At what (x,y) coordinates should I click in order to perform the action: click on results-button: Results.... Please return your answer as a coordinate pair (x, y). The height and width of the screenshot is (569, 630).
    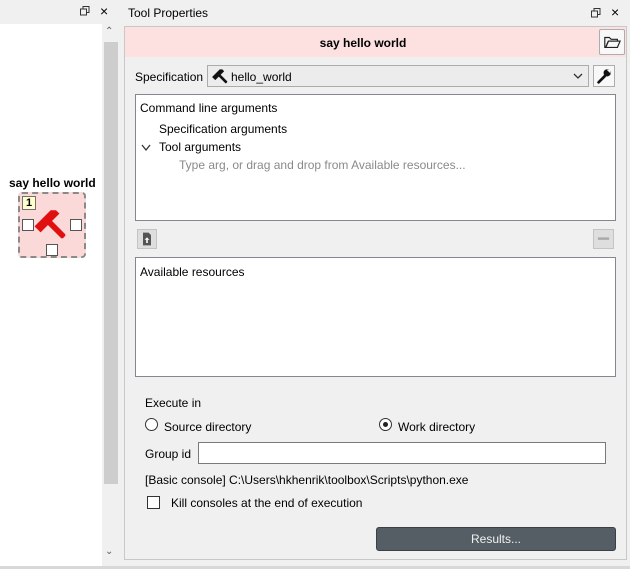
    Looking at the image, I should click on (496, 539).